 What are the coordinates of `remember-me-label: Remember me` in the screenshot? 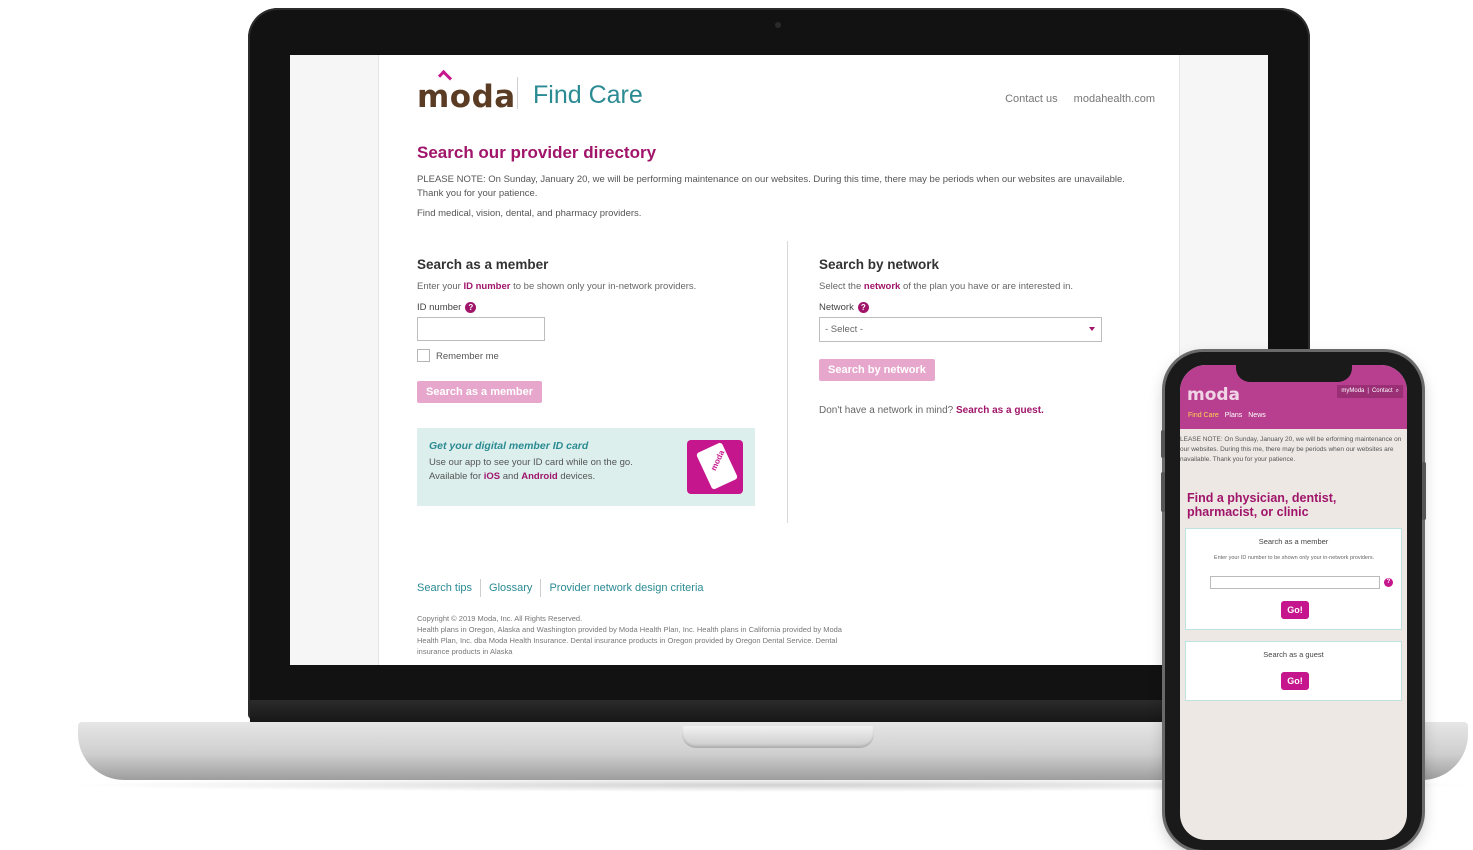 It's located at (467, 356).